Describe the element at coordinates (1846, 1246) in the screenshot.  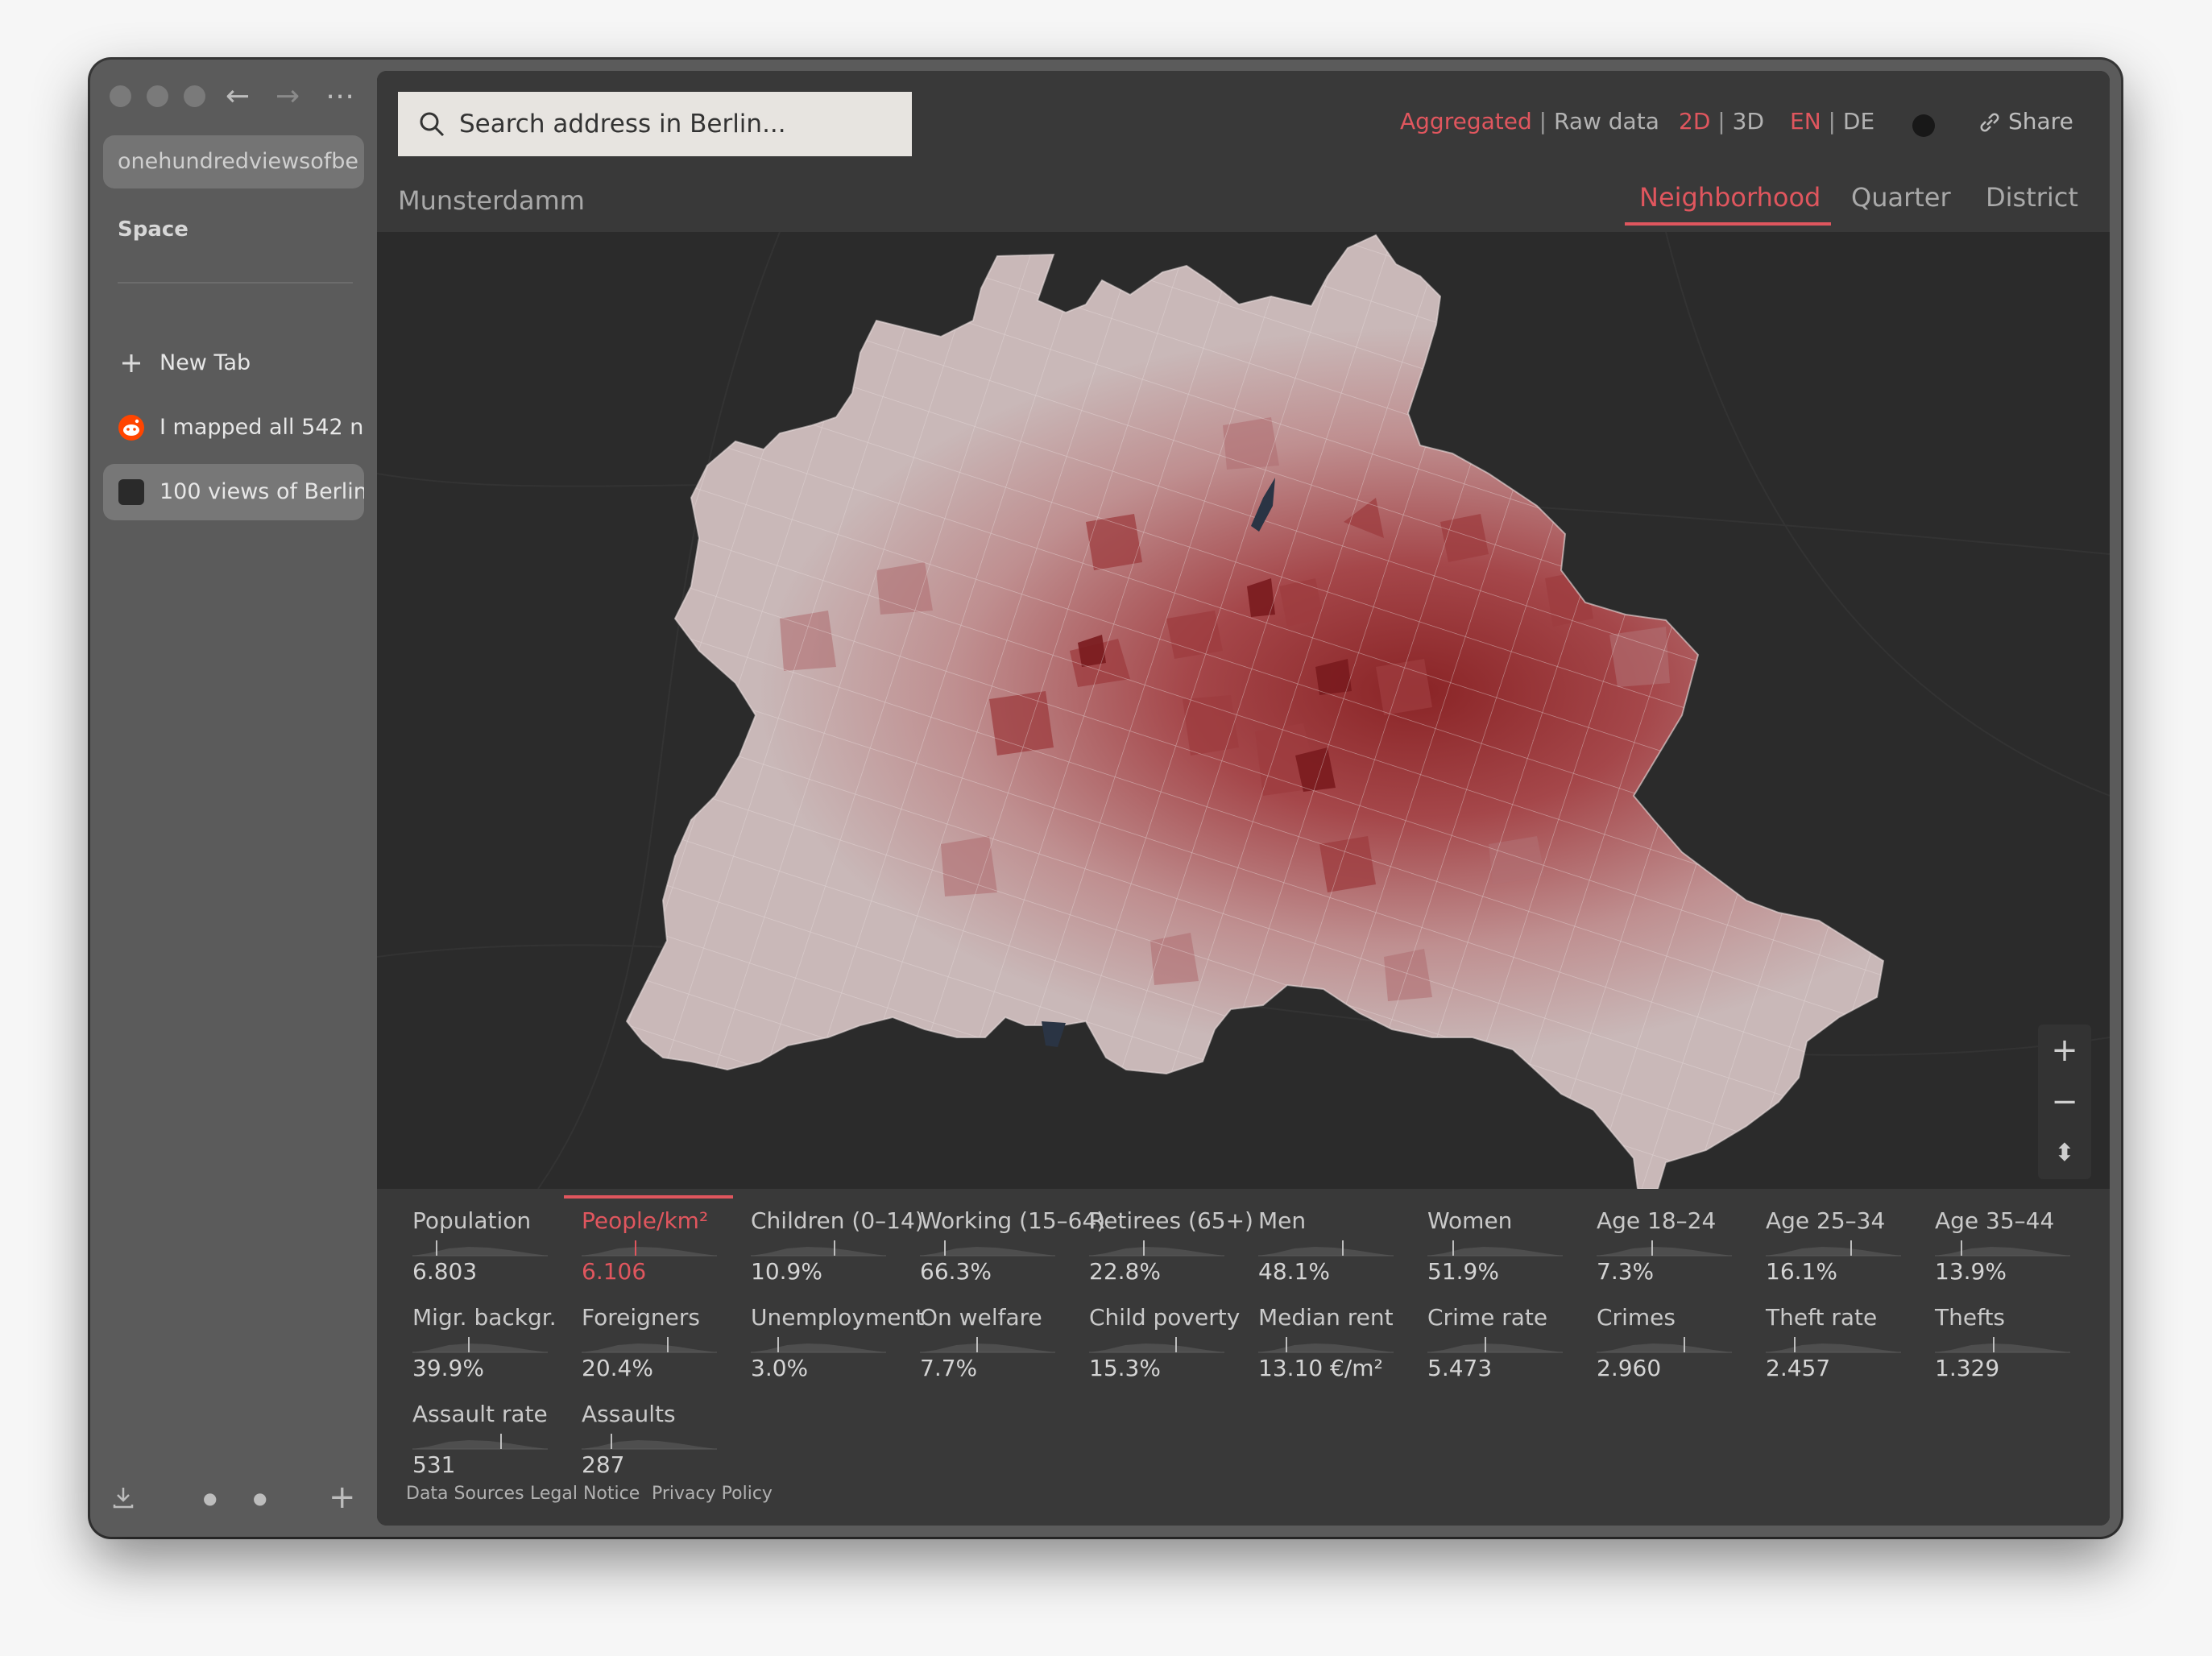
I see `stat-item: Age 25–34 16.1%` at that location.